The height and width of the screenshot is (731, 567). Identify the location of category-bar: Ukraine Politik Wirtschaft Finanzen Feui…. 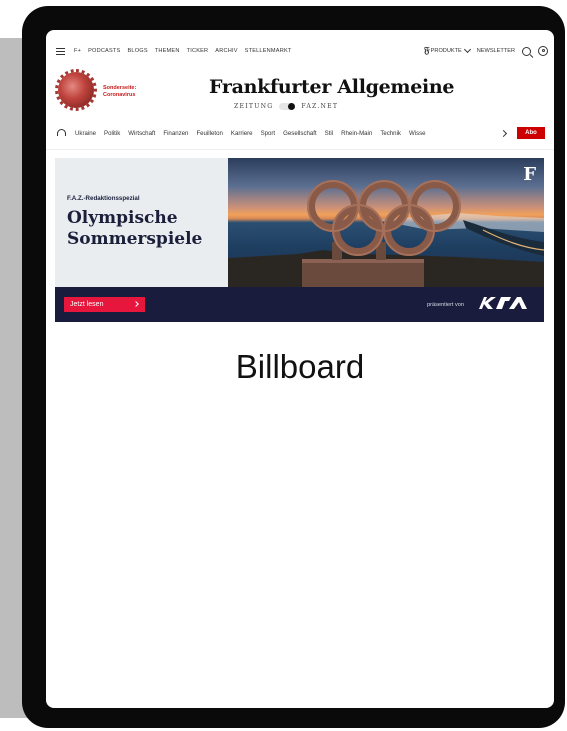
(300, 135).